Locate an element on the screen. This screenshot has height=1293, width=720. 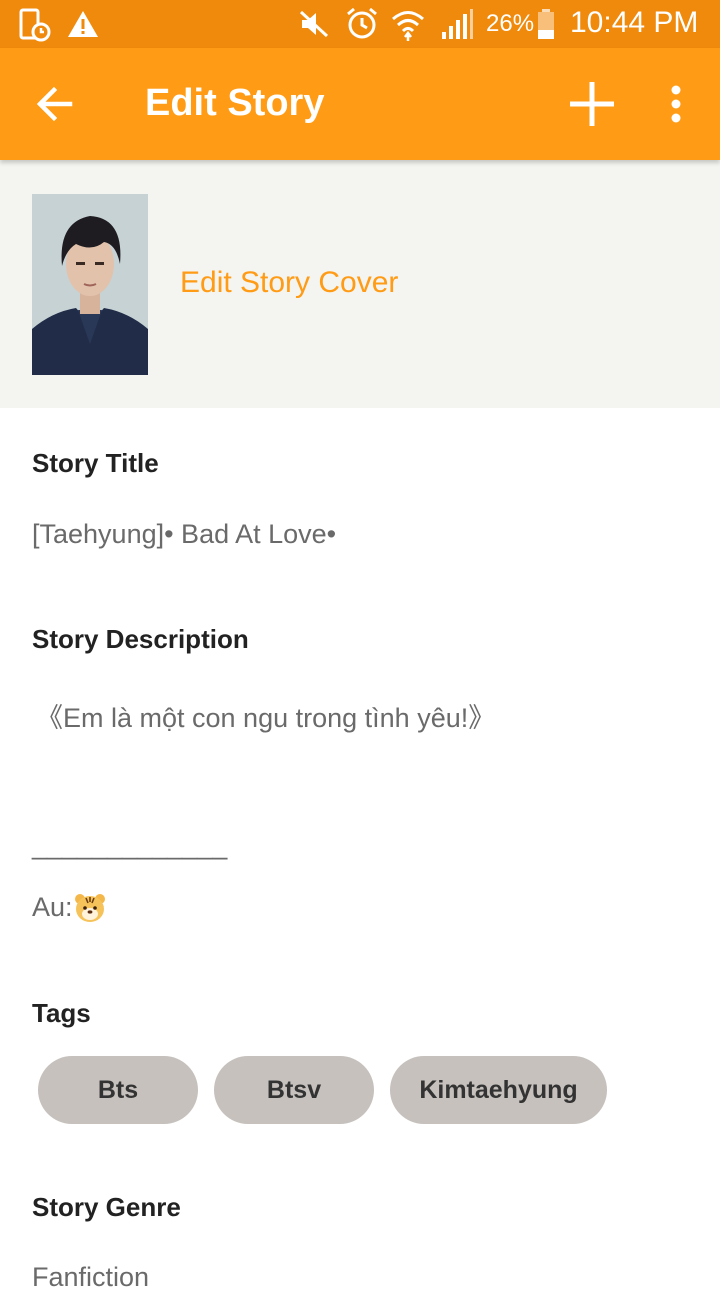
plus-icon is located at coordinates (592, 104).